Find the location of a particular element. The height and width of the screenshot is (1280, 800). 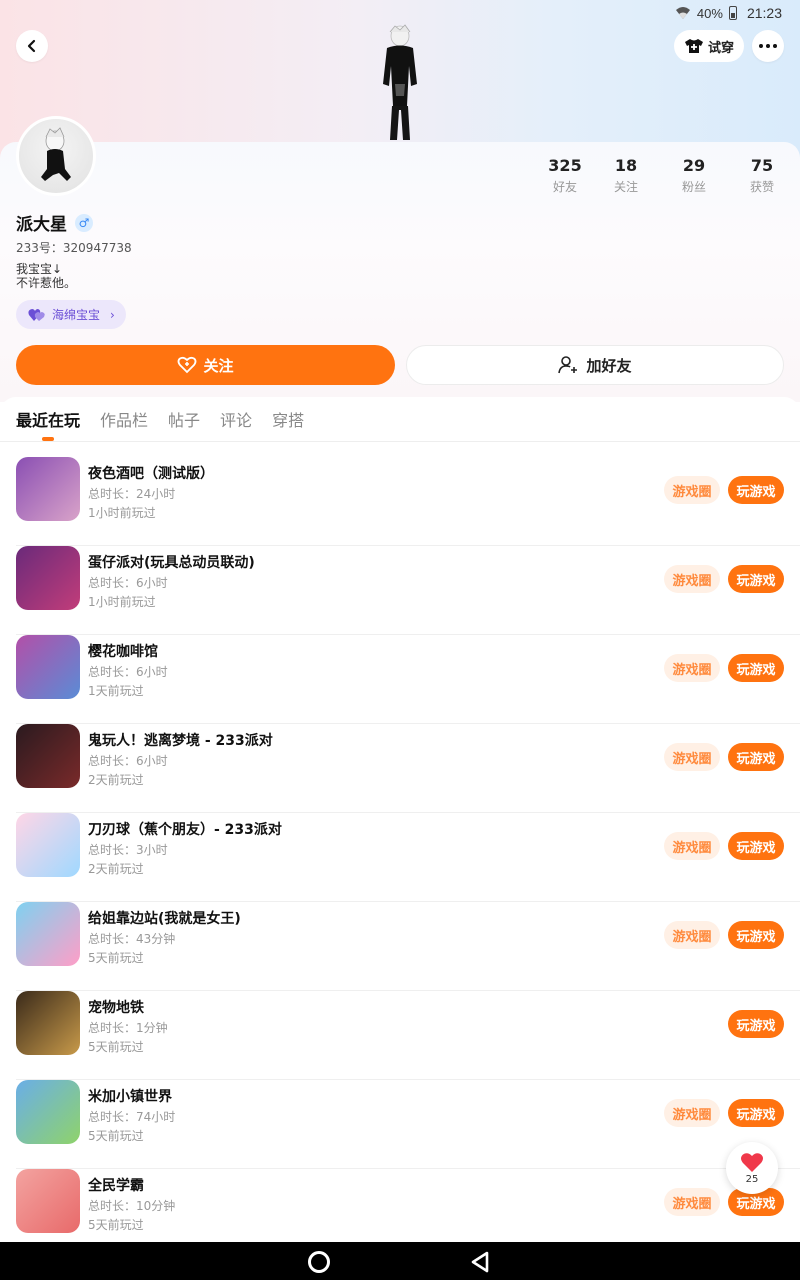

chevron-left-icon is located at coordinates (31, 46).